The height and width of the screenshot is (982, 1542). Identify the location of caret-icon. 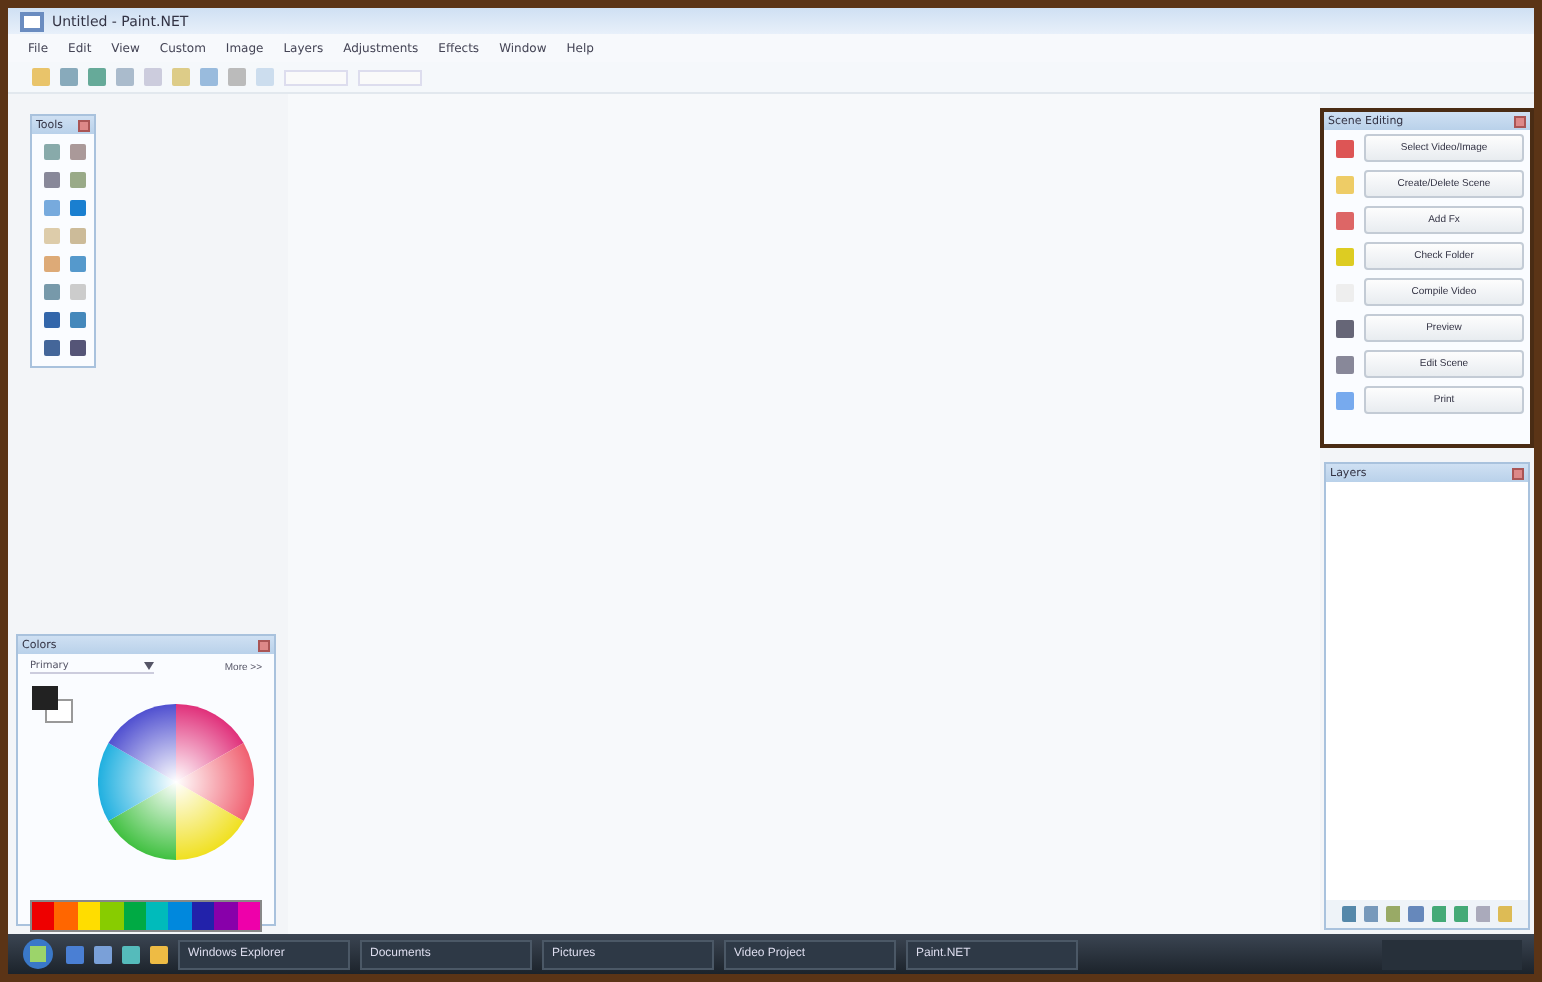
(149, 666).